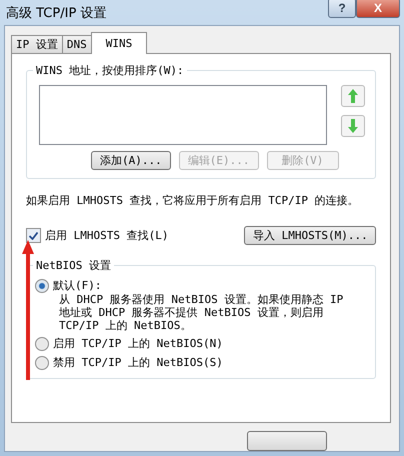  Describe the element at coordinates (57, 13) in the screenshot. I see `window-title: 高级 TCP/IP 设置` at that location.